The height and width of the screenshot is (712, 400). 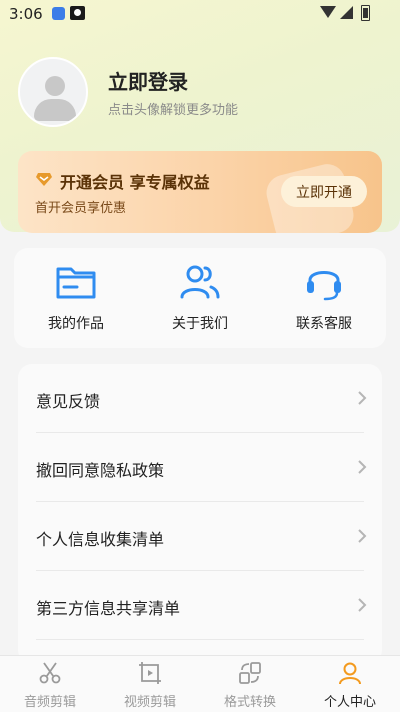 What do you see at coordinates (249, 702) in the screenshot?
I see `tab-label: 格式转换` at bounding box center [249, 702].